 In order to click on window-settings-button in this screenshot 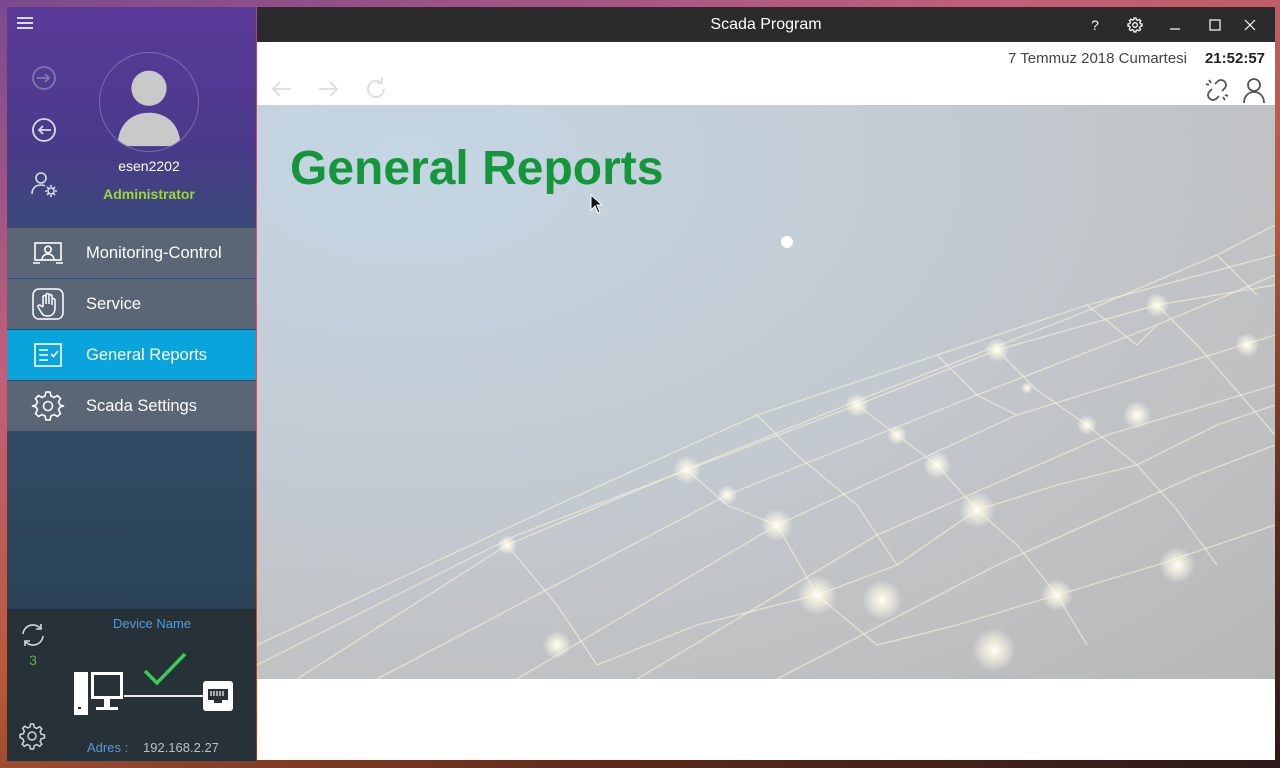, I will do `click(1135, 24)`.